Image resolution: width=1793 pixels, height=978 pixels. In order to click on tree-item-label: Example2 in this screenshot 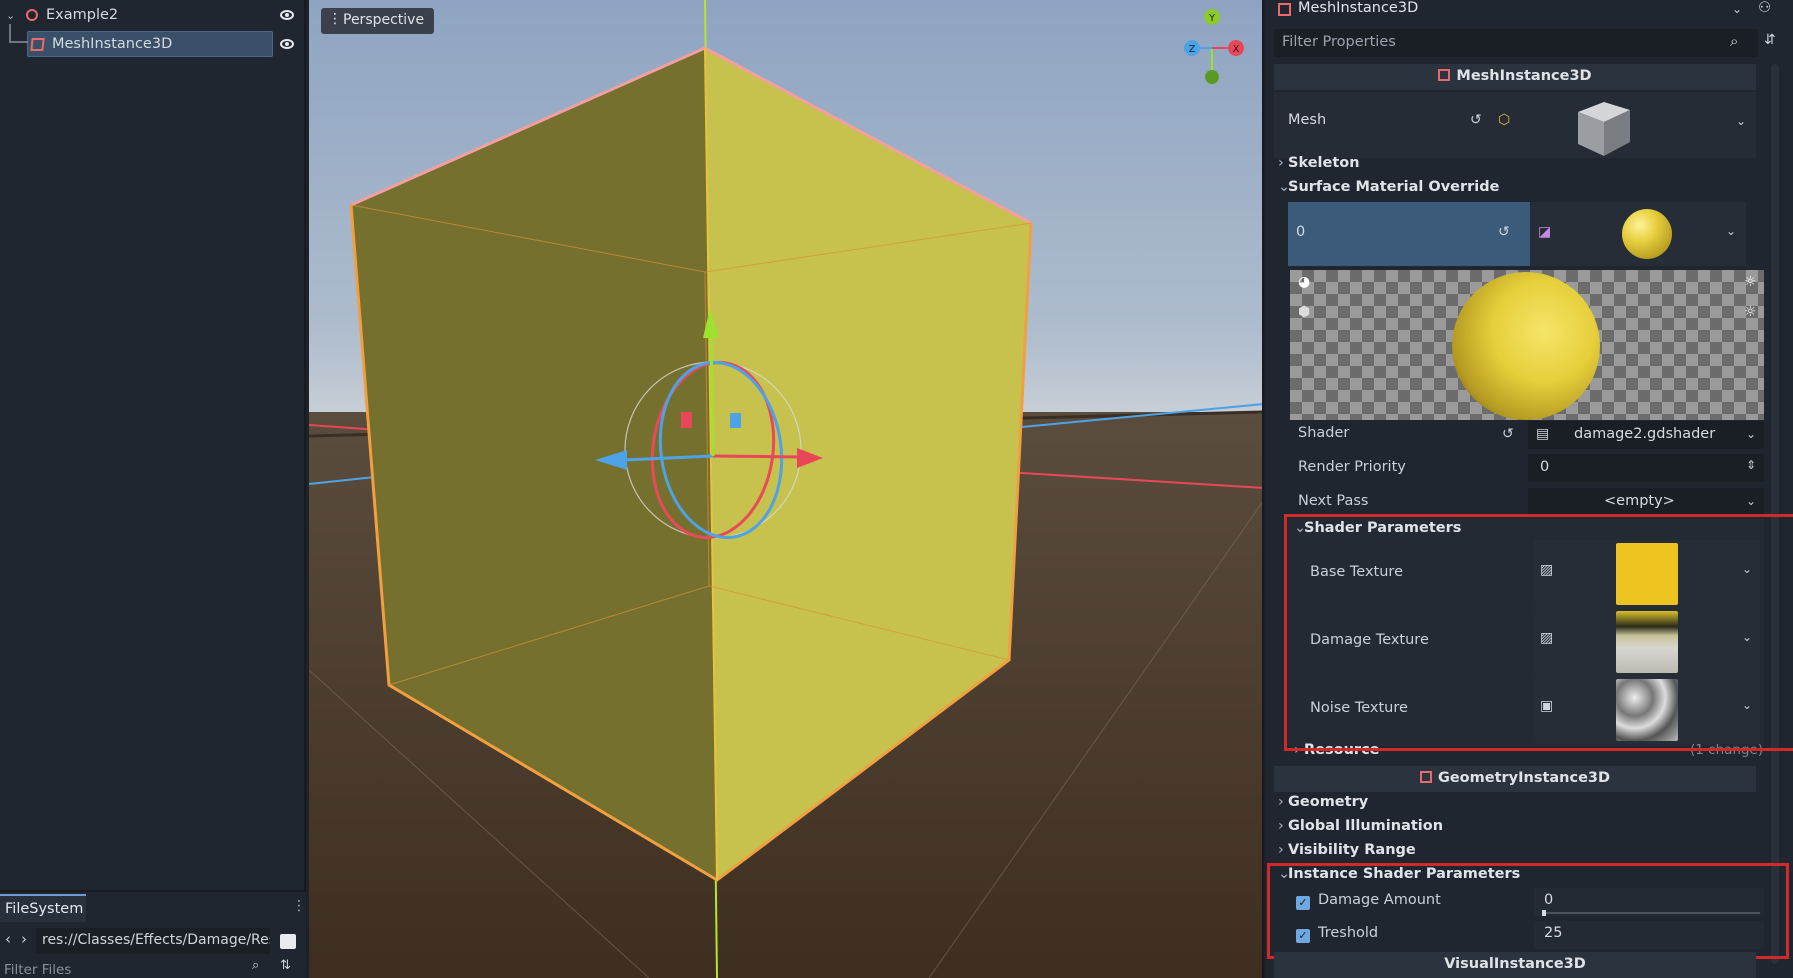, I will do `click(82, 15)`.